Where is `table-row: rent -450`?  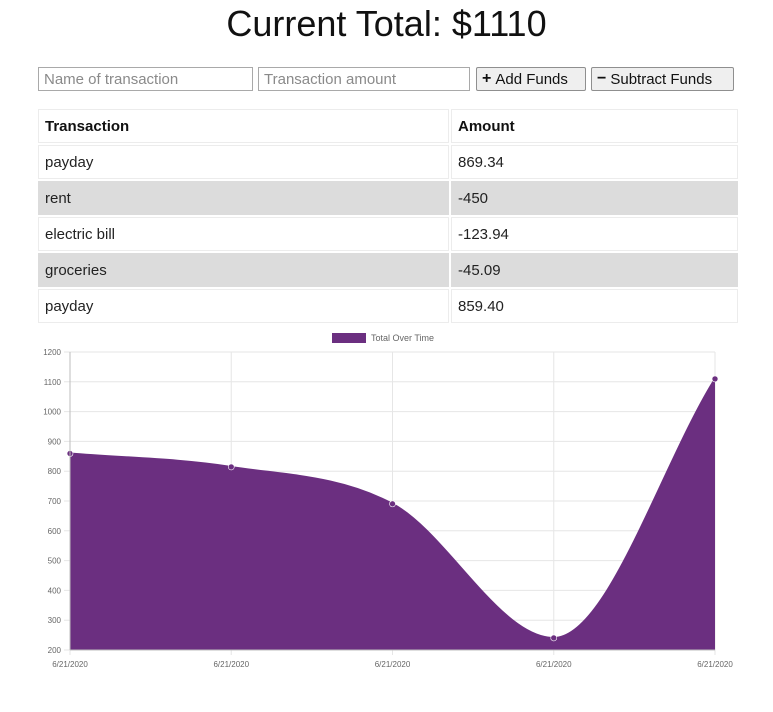 table-row: rent -450 is located at coordinates (388, 198).